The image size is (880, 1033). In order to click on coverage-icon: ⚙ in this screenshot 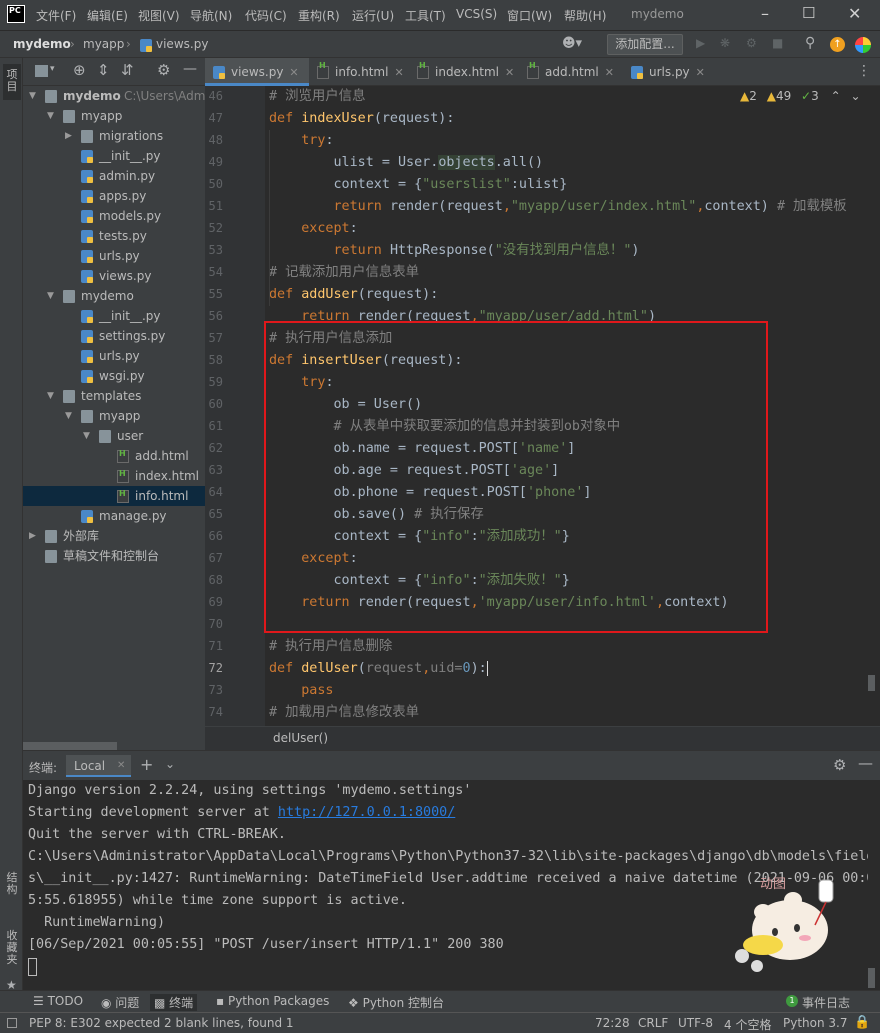, I will do `click(751, 43)`.